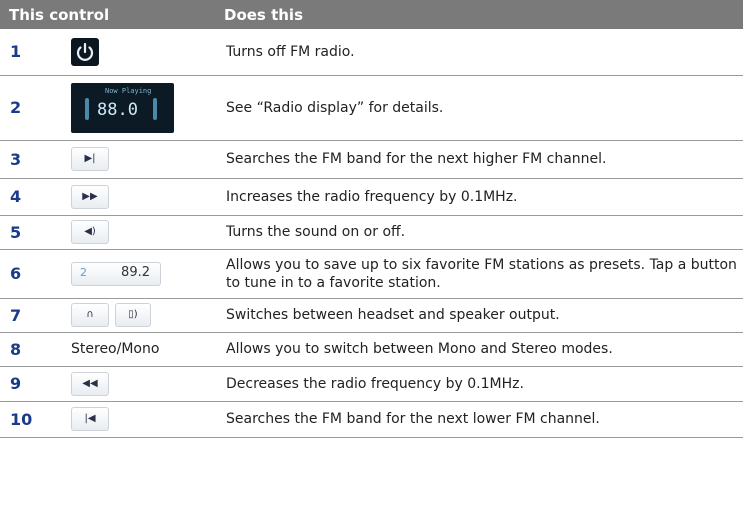 The image size is (743, 531). What do you see at coordinates (117, 109) in the screenshot?
I see `display-frequency: 88.0` at bounding box center [117, 109].